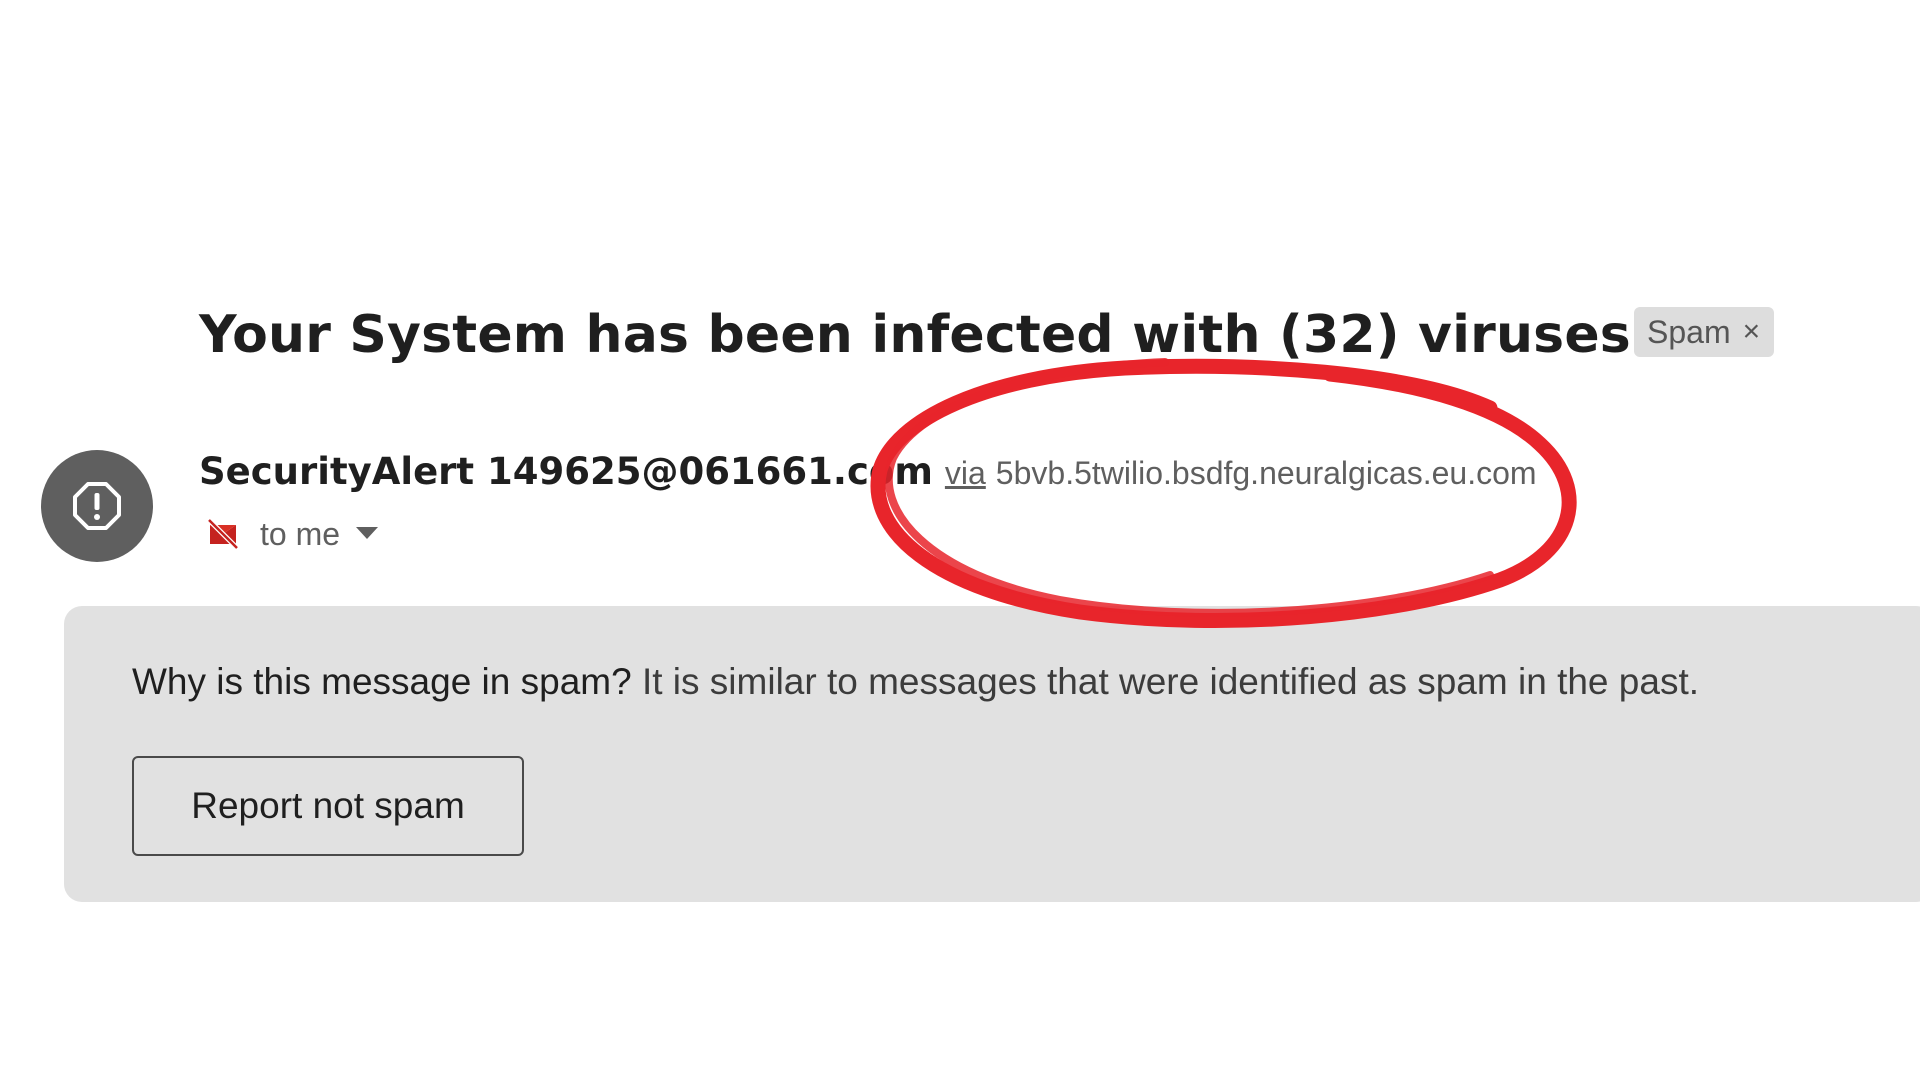 This screenshot has height=1080, width=1920. I want to click on spam-label-chip: Spam ×, so click(1704, 332).